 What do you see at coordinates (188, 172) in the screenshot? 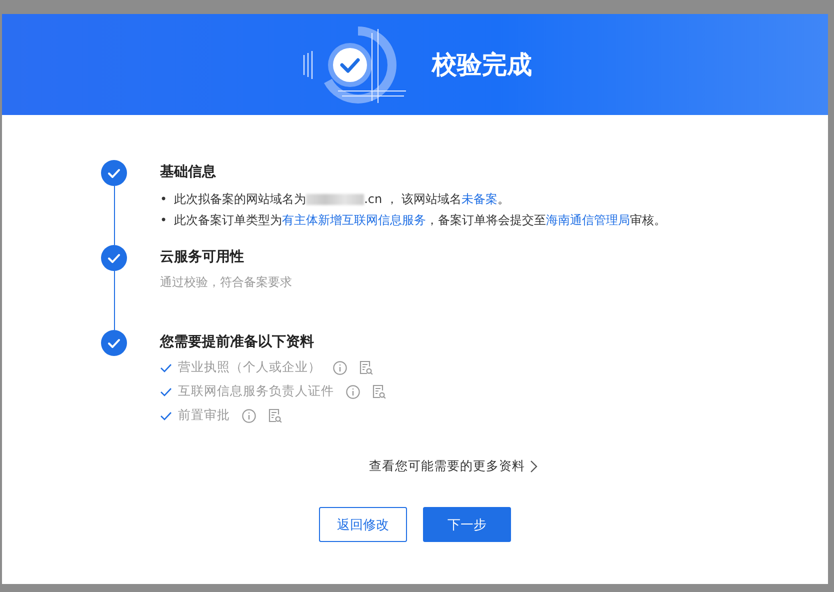
I see `step-title: 基础信息` at bounding box center [188, 172].